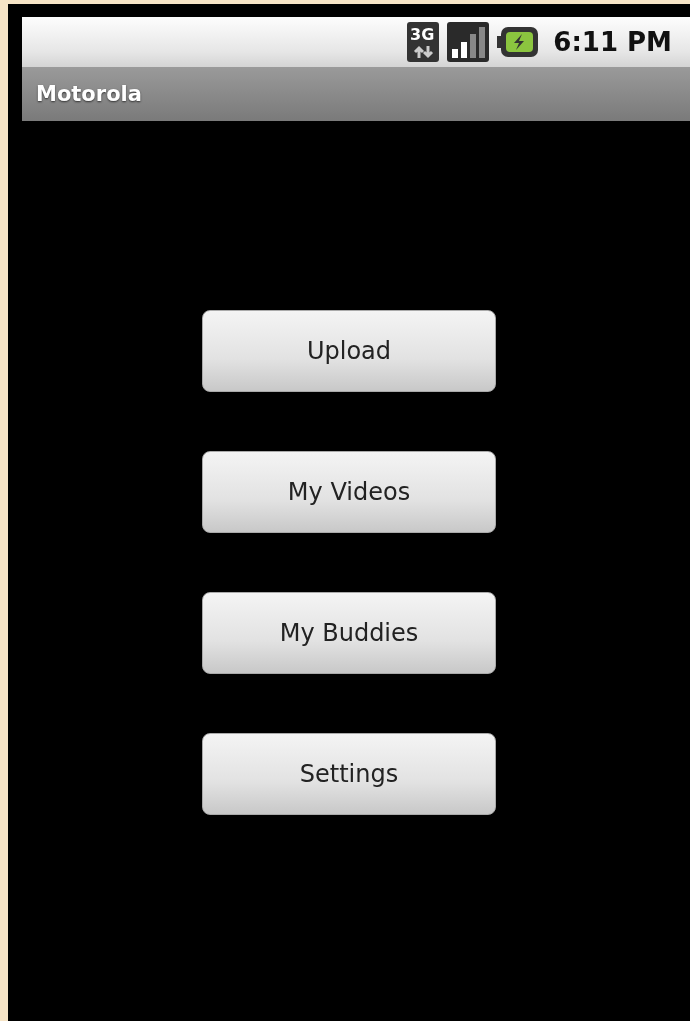 This screenshot has height=1021, width=690. What do you see at coordinates (349, 633) in the screenshot?
I see `menu-button: My Buddies` at bounding box center [349, 633].